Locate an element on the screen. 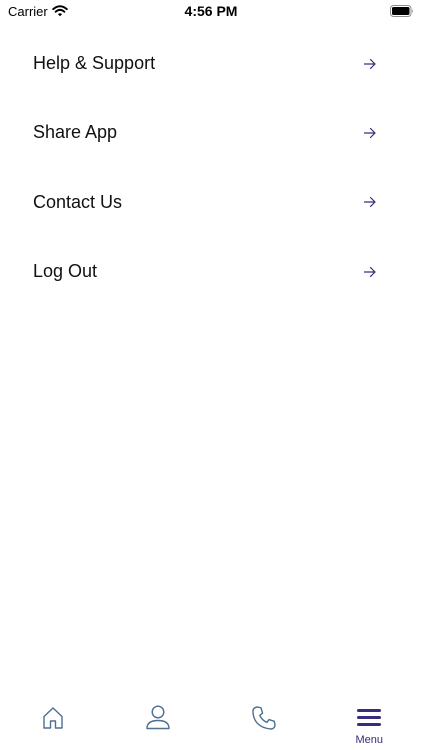  status-bar: Carrier 4:56 PM is located at coordinates (211, 12).